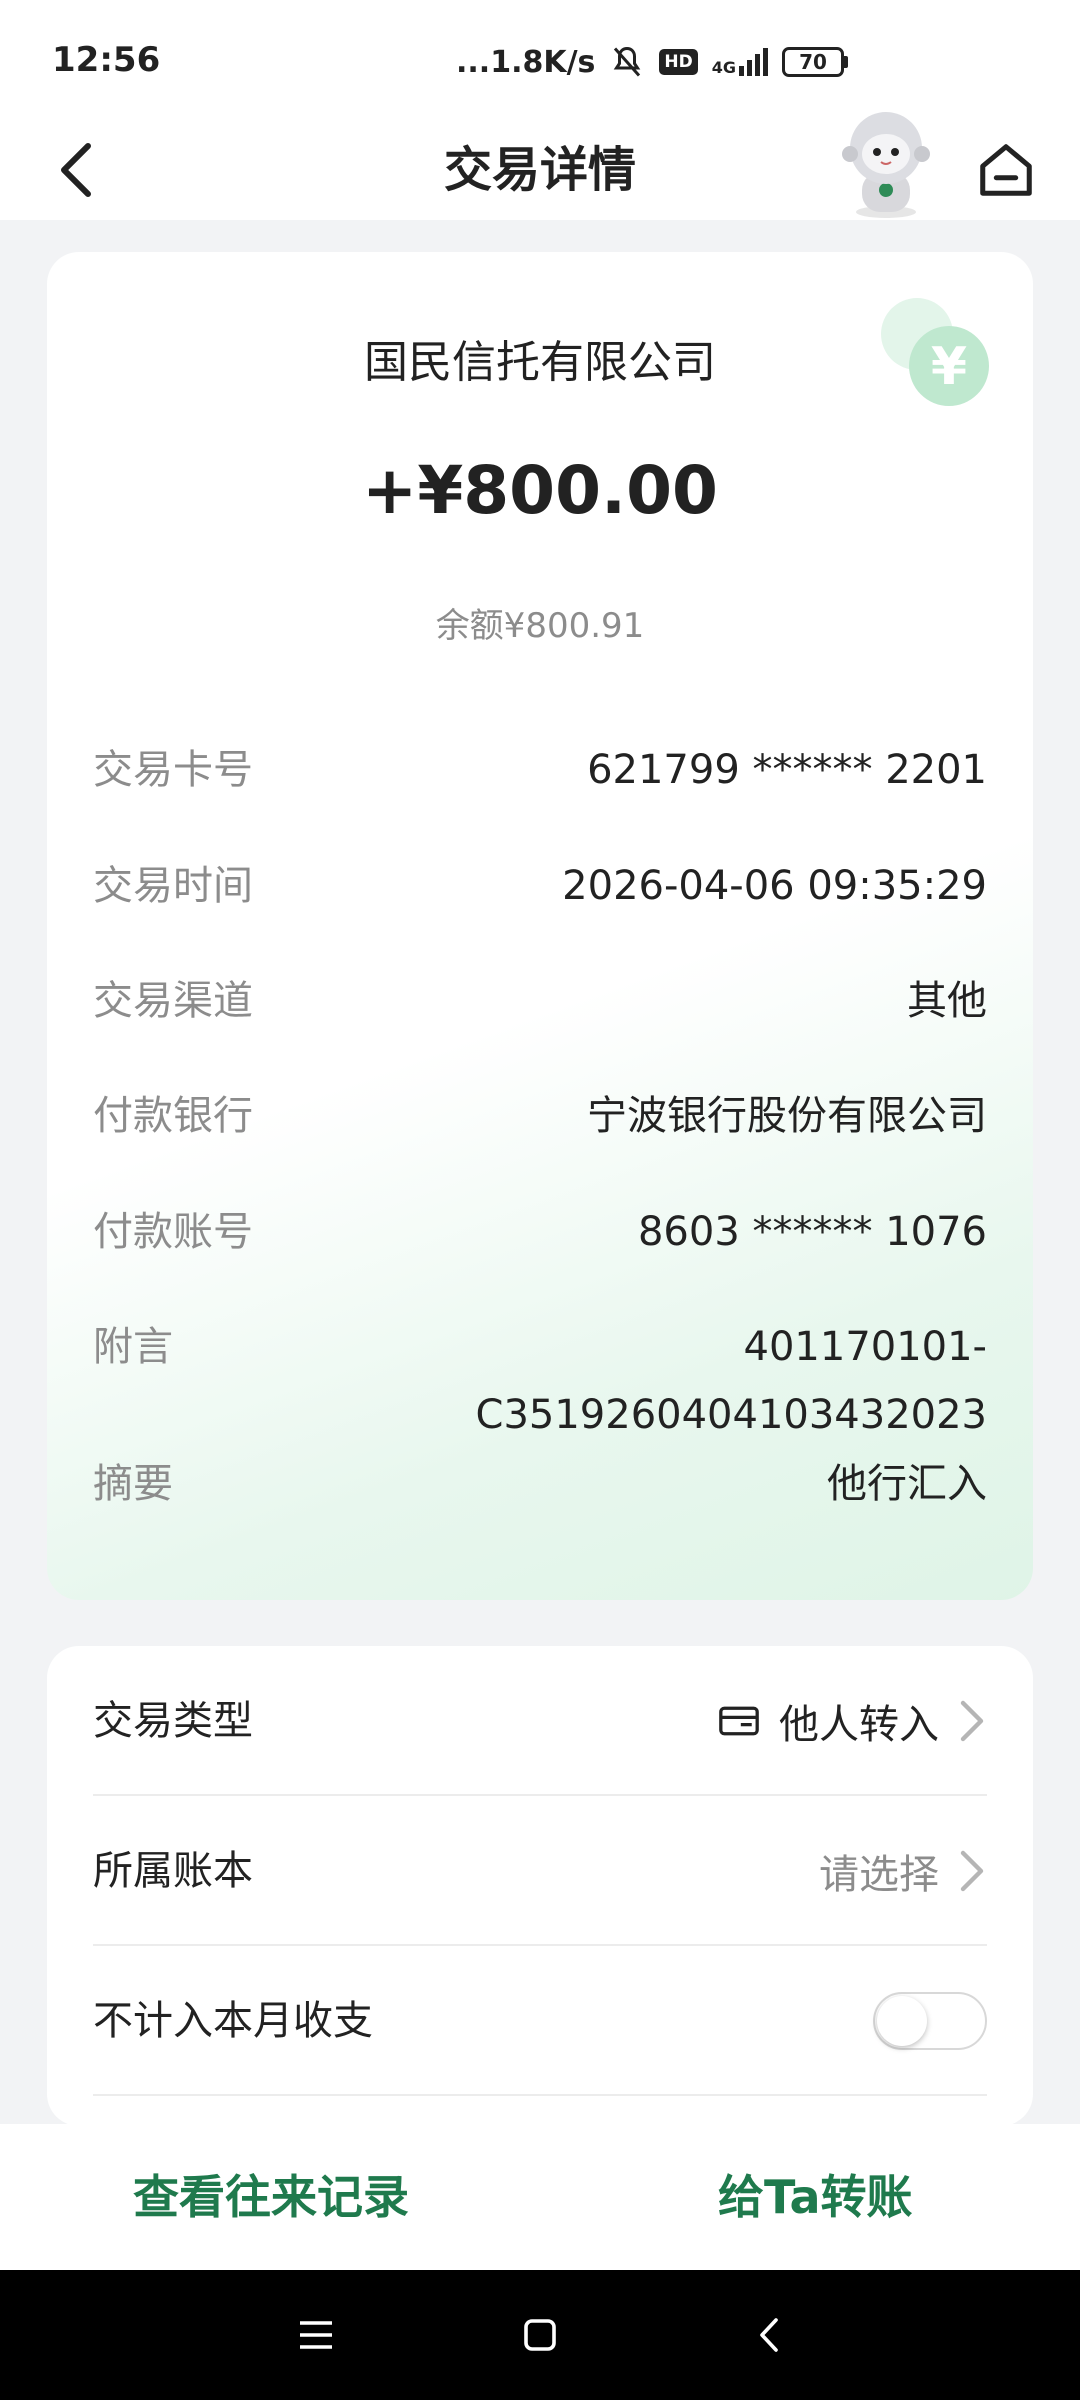  Describe the element at coordinates (540, 626) in the screenshot. I see `account-balance: 余额¥800.91` at that location.